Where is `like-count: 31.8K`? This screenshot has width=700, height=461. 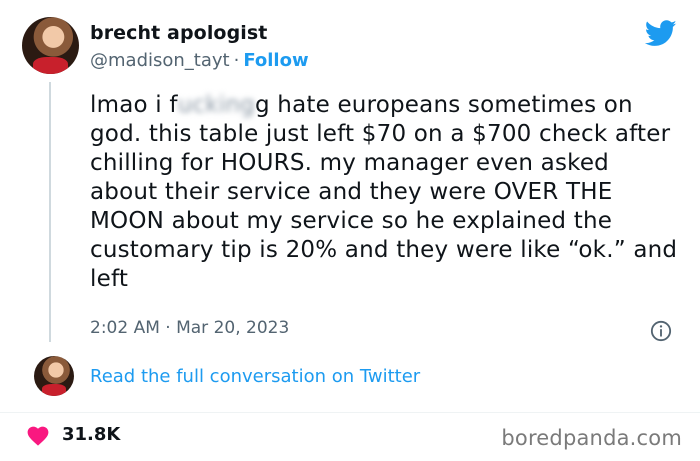 like-count: 31.8K is located at coordinates (91, 434).